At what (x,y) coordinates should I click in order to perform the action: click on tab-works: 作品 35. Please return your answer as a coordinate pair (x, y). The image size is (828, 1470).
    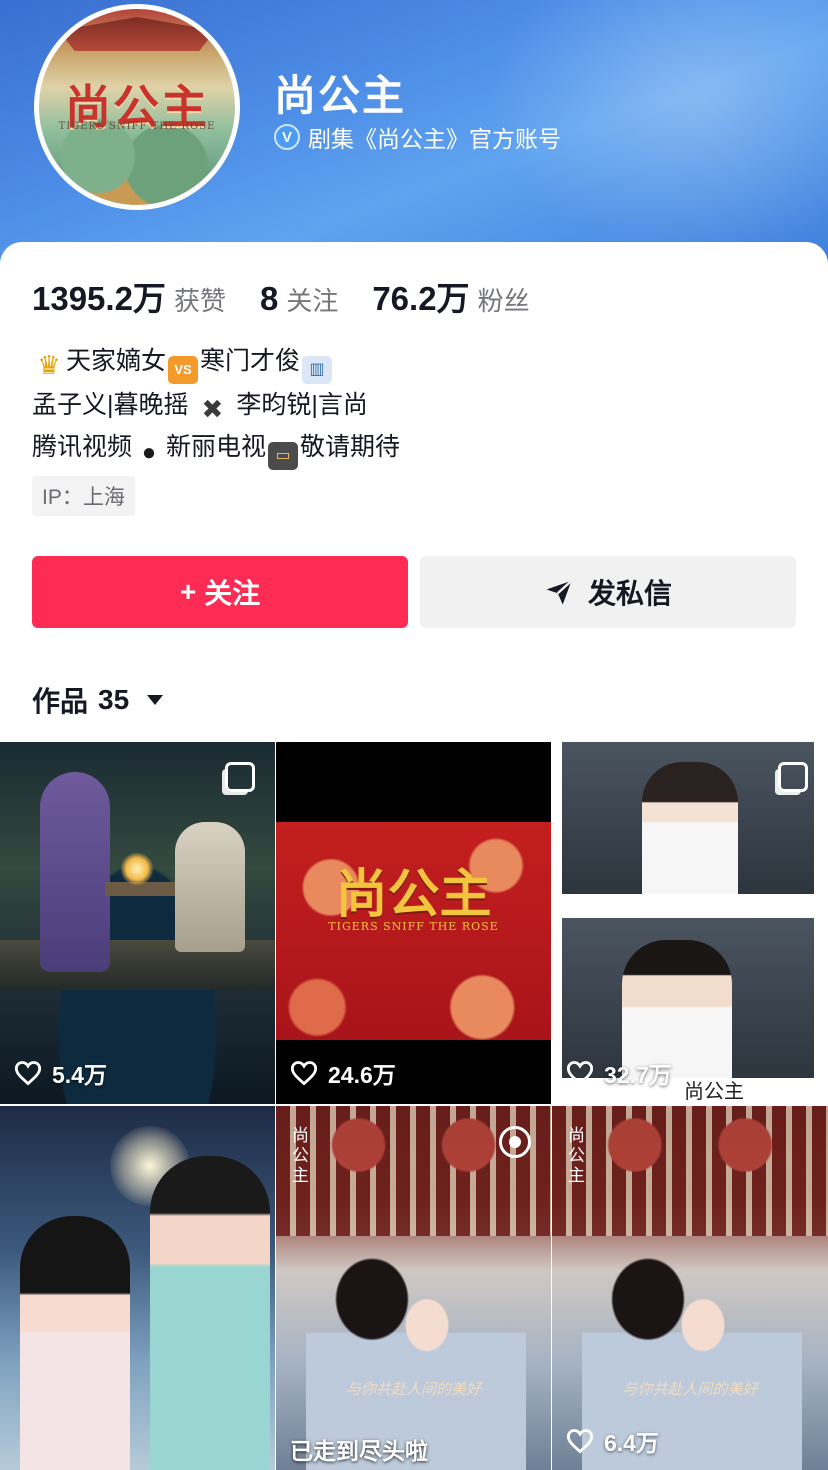
    Looking at the image, I should click on (98, 700).